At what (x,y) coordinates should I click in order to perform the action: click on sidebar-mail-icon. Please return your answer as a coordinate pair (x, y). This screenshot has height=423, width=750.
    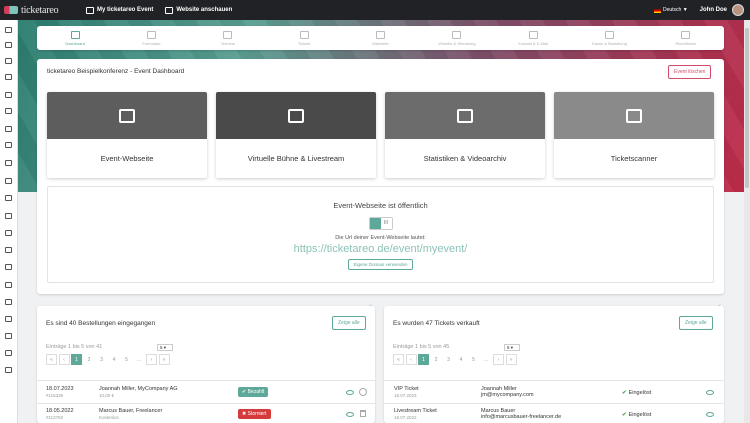
    Looking at the image, I should click on (8, 267).